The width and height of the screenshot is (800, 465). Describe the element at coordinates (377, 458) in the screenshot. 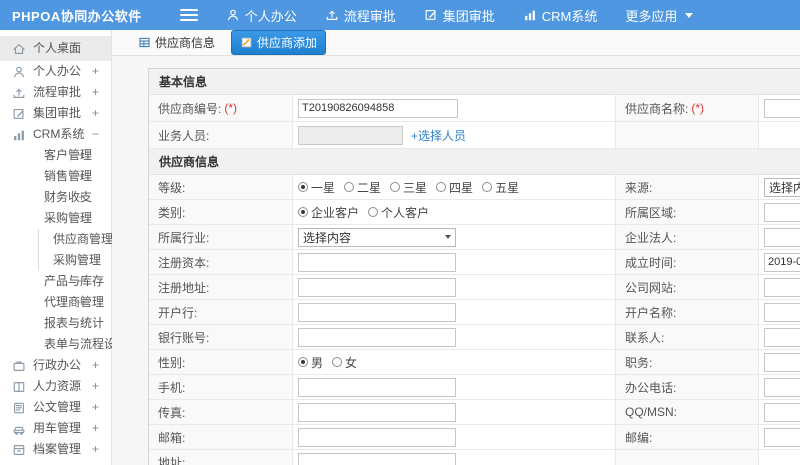

I see `address-input` at that location.